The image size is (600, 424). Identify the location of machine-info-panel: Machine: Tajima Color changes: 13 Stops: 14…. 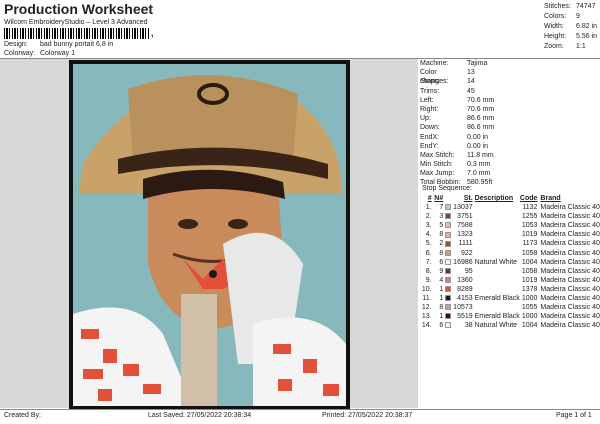
(510, 123).